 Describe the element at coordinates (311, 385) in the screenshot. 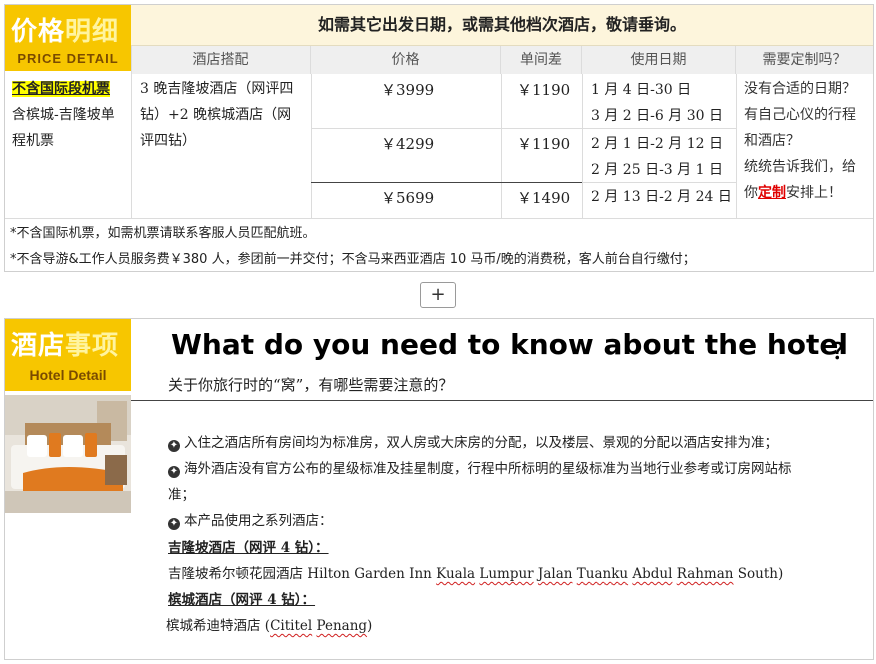

I see `hotel-subtitle: 关于你旅行时的“窝”，有哪些需要注意的？` at that location.